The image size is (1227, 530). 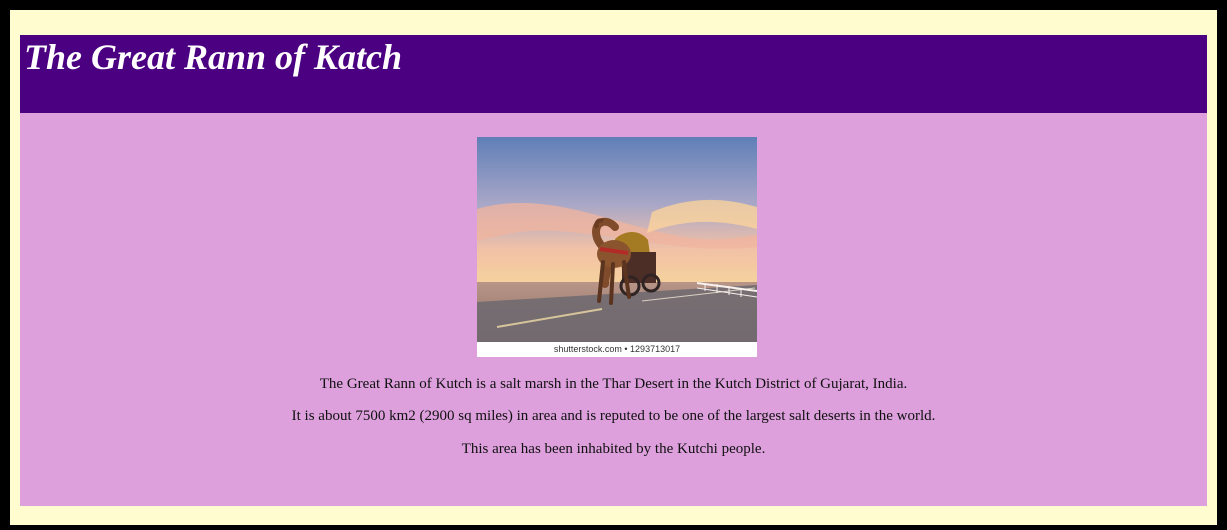 What do you see at coordinates (613, 74) in the screenshot?
I see `page-header: The Great Rann of Katch` at bounding box center [613, 74].